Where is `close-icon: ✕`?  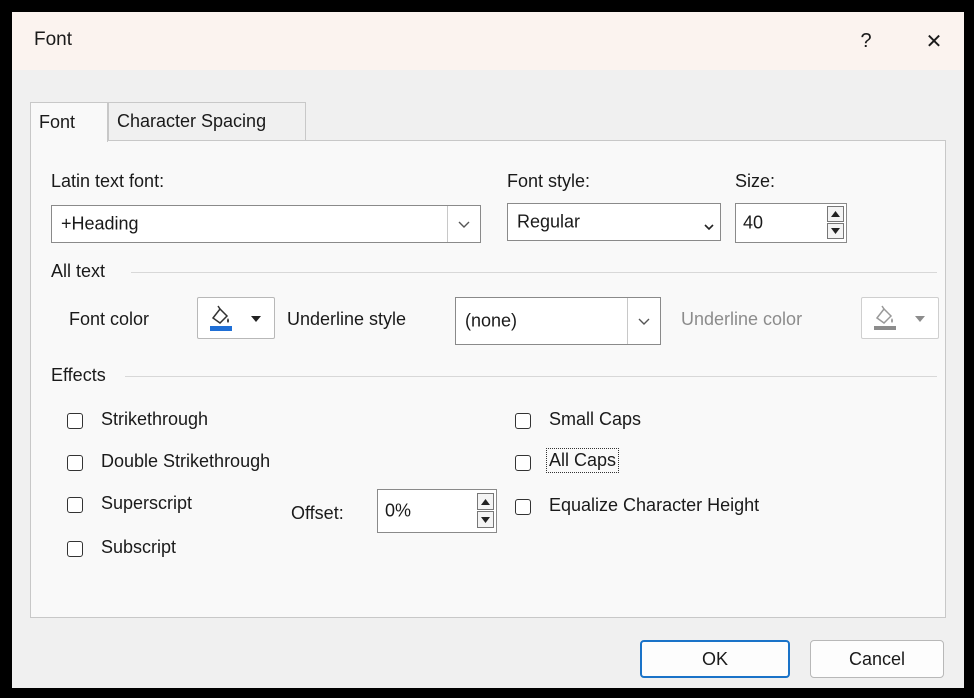
close-icon: ✕ is located at coordinates (934, 41).